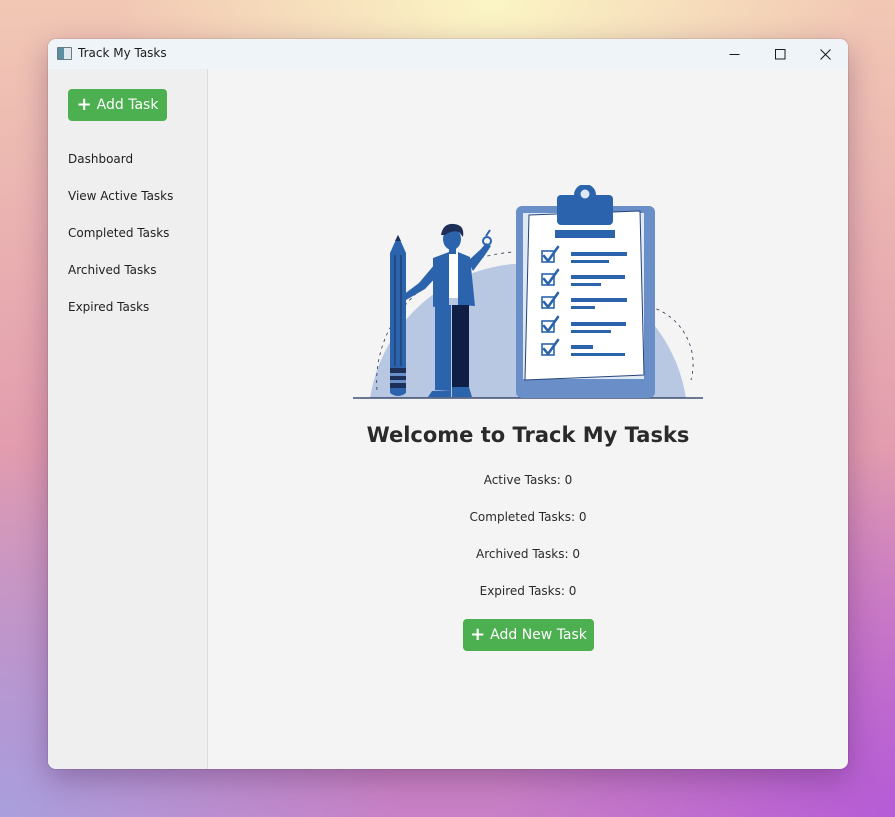 The height and width of the screenshot is (817, 895). I want to click on maximize-button, so click(780, 54).